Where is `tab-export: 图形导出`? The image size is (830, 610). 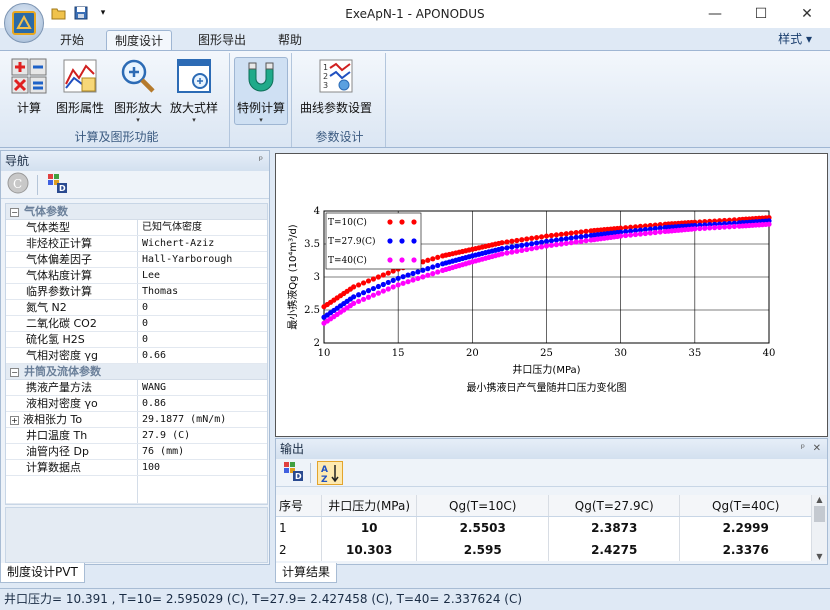
tab-export: 图形导出 is located at coordinates (222, 40).